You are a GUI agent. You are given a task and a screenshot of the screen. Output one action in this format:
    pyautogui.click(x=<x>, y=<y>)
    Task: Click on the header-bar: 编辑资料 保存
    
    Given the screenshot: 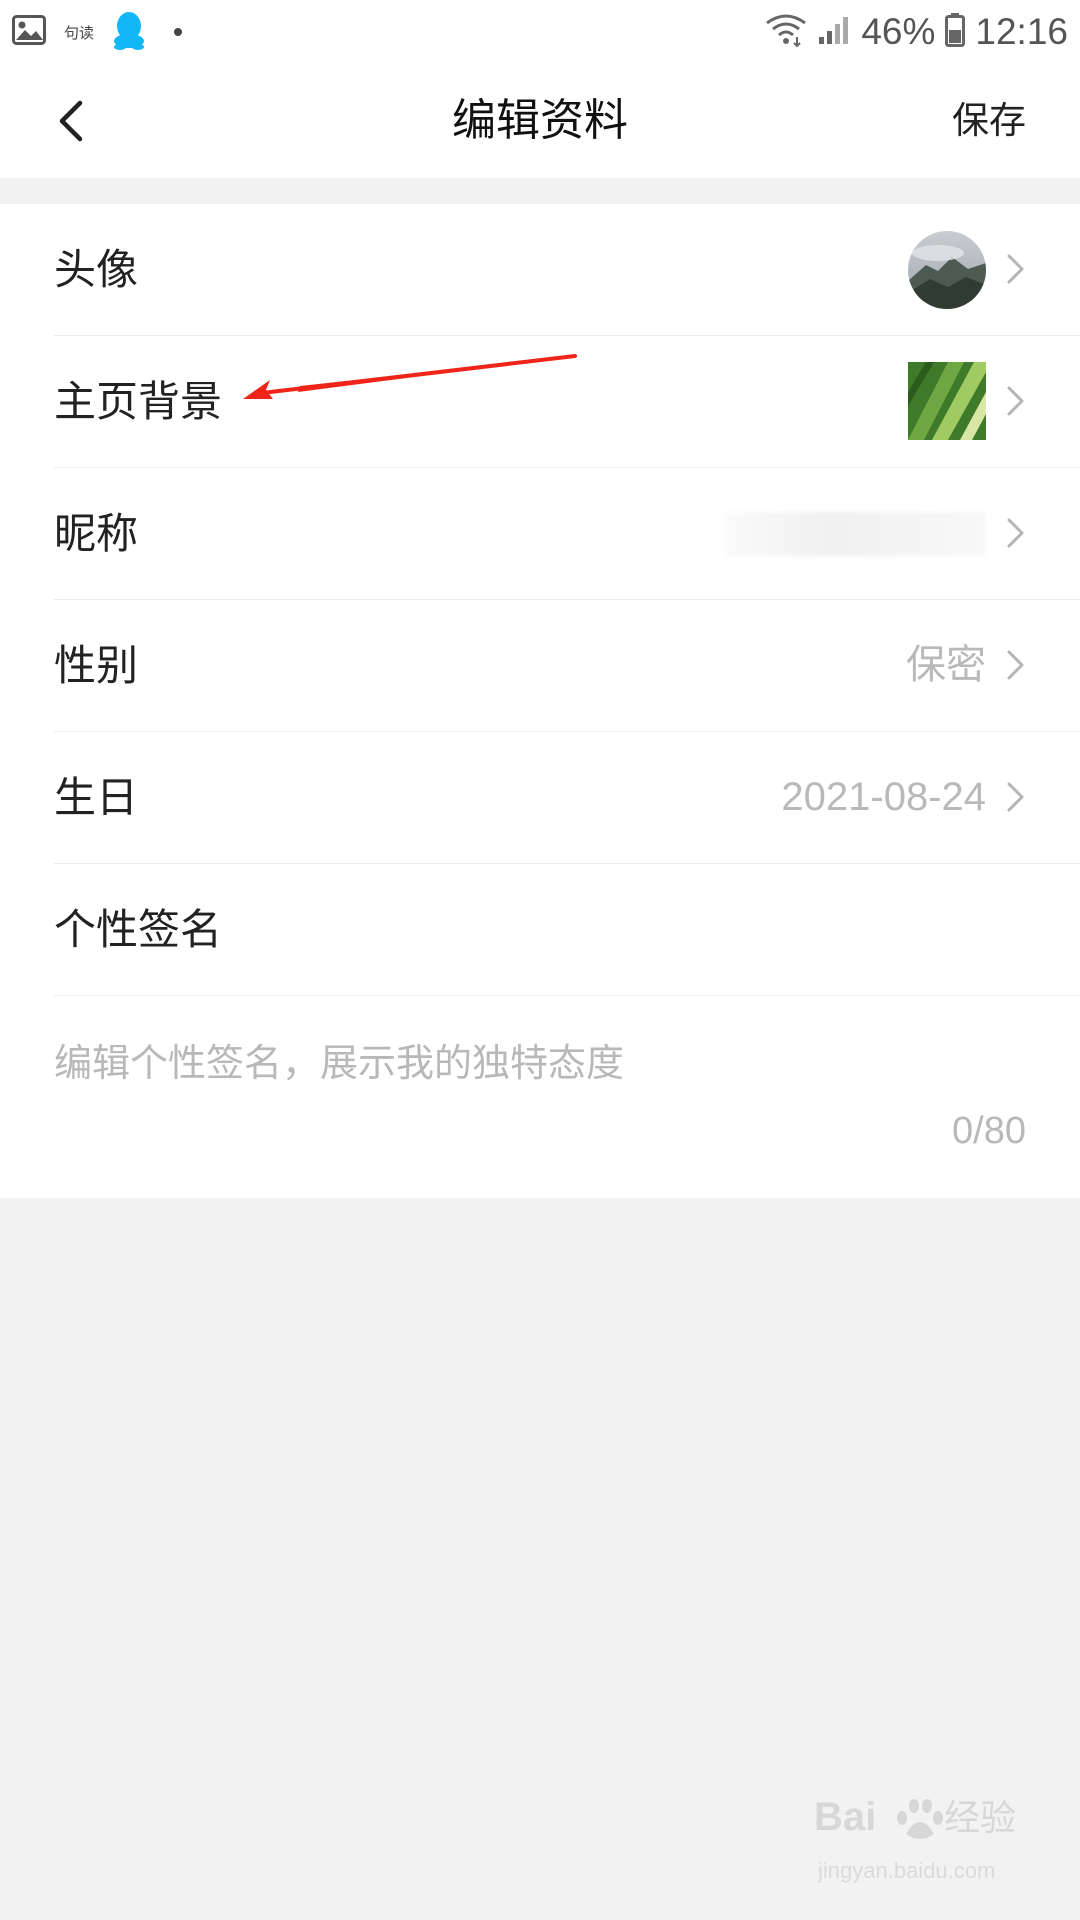 What is the action you would take?
    pyautogui.click(x=540, y=121)
    